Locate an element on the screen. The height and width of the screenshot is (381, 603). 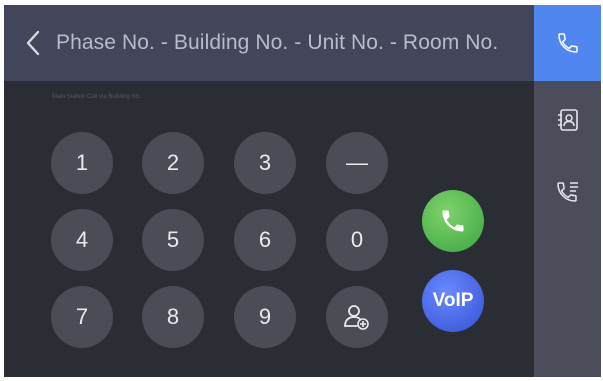
sidebar is located at coordinates (567, 191).